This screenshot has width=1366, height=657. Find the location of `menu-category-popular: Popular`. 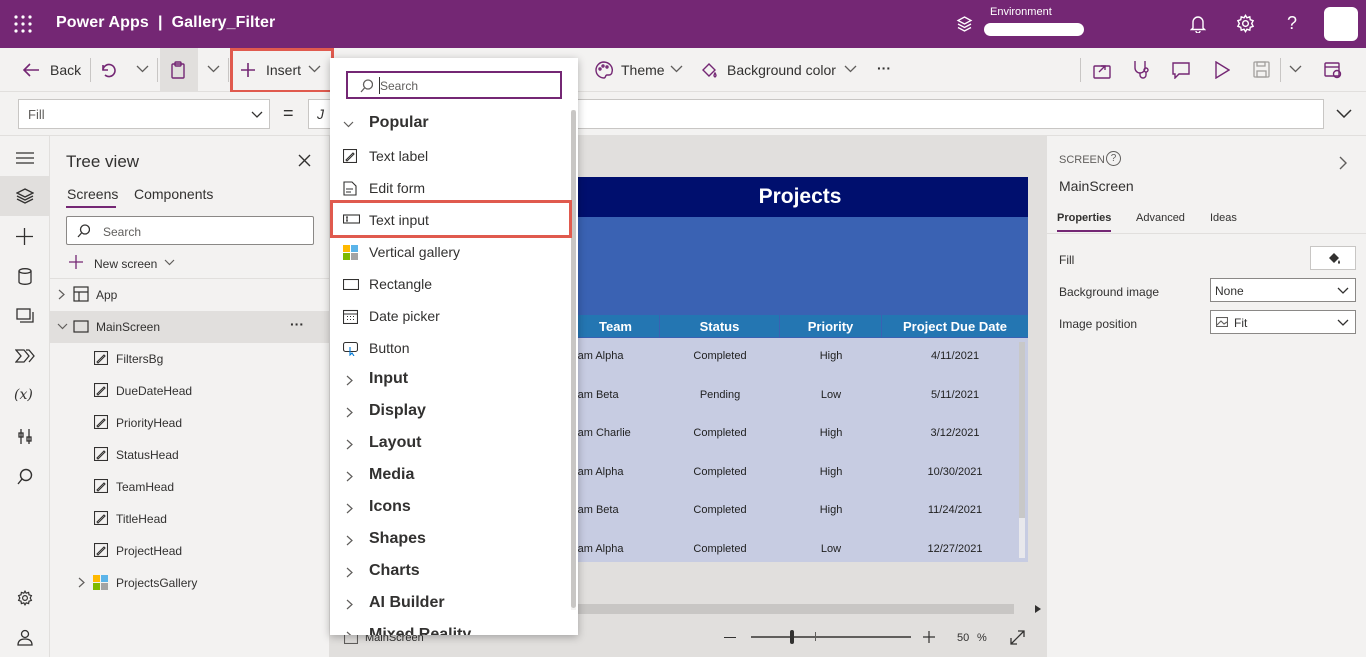

menu-category-popular: Popular is located at coordinates (450, 124).